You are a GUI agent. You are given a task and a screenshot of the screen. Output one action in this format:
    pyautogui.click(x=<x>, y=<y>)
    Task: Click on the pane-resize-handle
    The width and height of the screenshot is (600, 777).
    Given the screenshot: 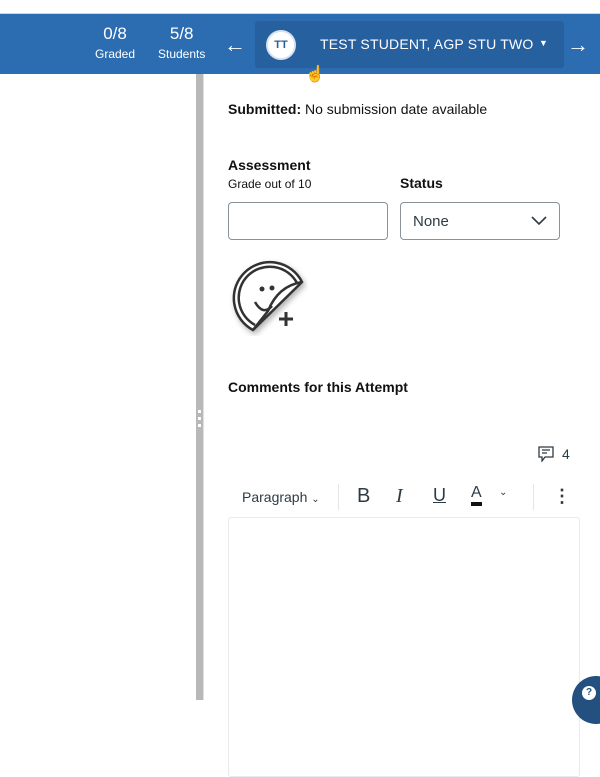 What is the action you would take?
    pyautogui.click(x=200, y=387)
    